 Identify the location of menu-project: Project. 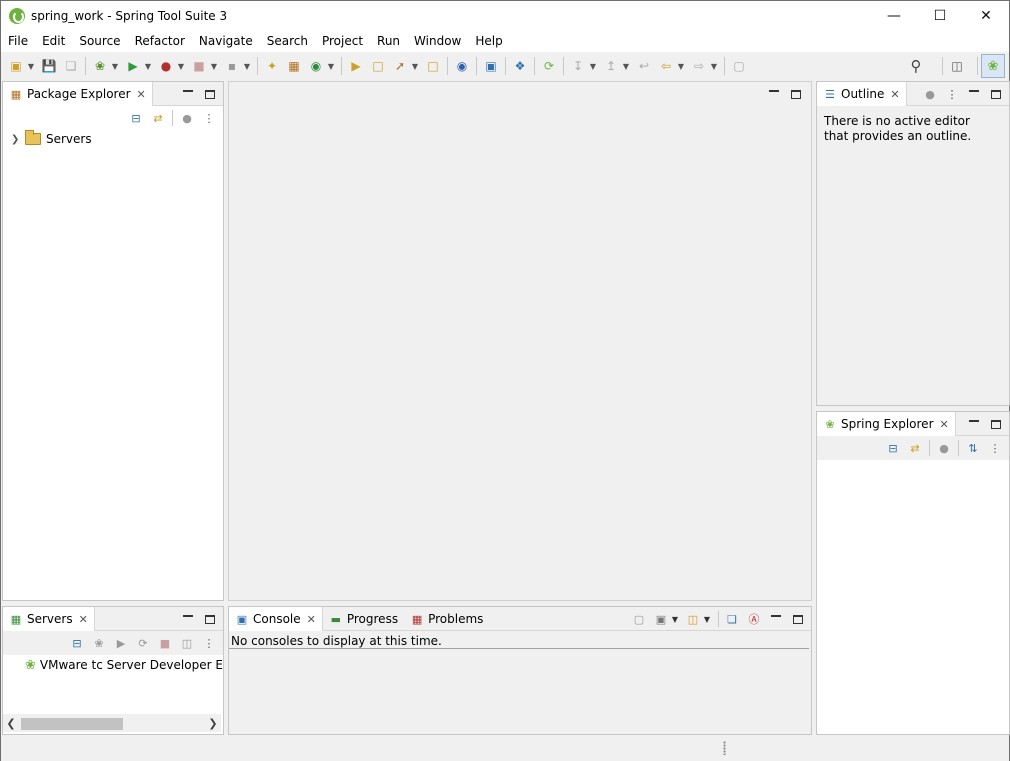
(342, 41).